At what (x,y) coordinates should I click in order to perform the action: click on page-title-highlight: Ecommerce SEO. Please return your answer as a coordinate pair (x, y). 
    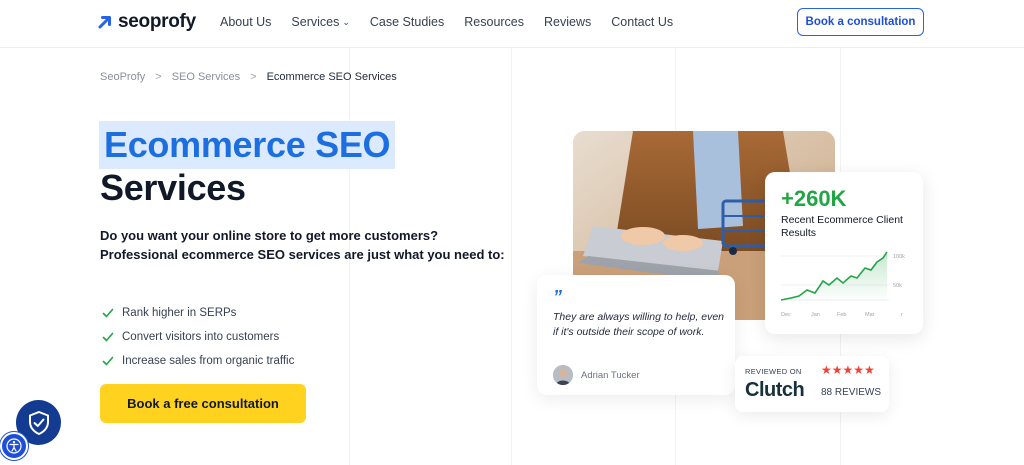
    Looking at the image, I should click on (247, 145).